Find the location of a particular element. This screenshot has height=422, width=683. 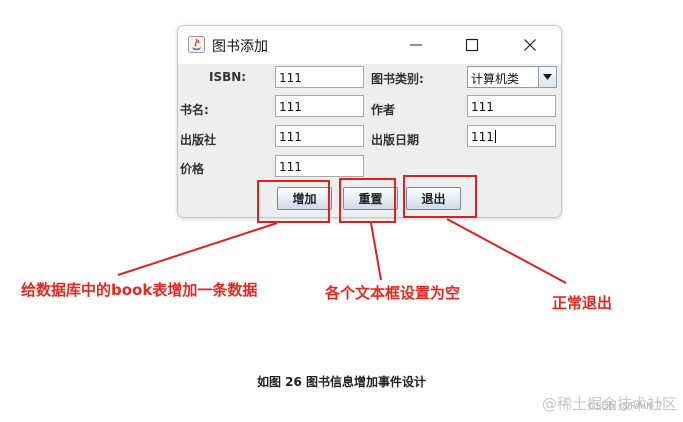

reset-annotation: 各个文本框设置为空 is located at coordinates (393, 293).